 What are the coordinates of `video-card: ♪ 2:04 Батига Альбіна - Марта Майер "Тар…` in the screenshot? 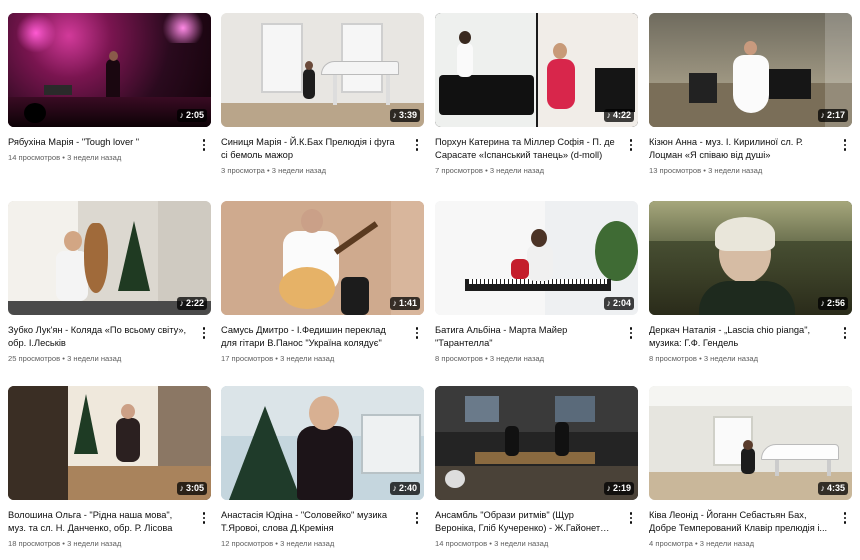 It's located at (536, 282).